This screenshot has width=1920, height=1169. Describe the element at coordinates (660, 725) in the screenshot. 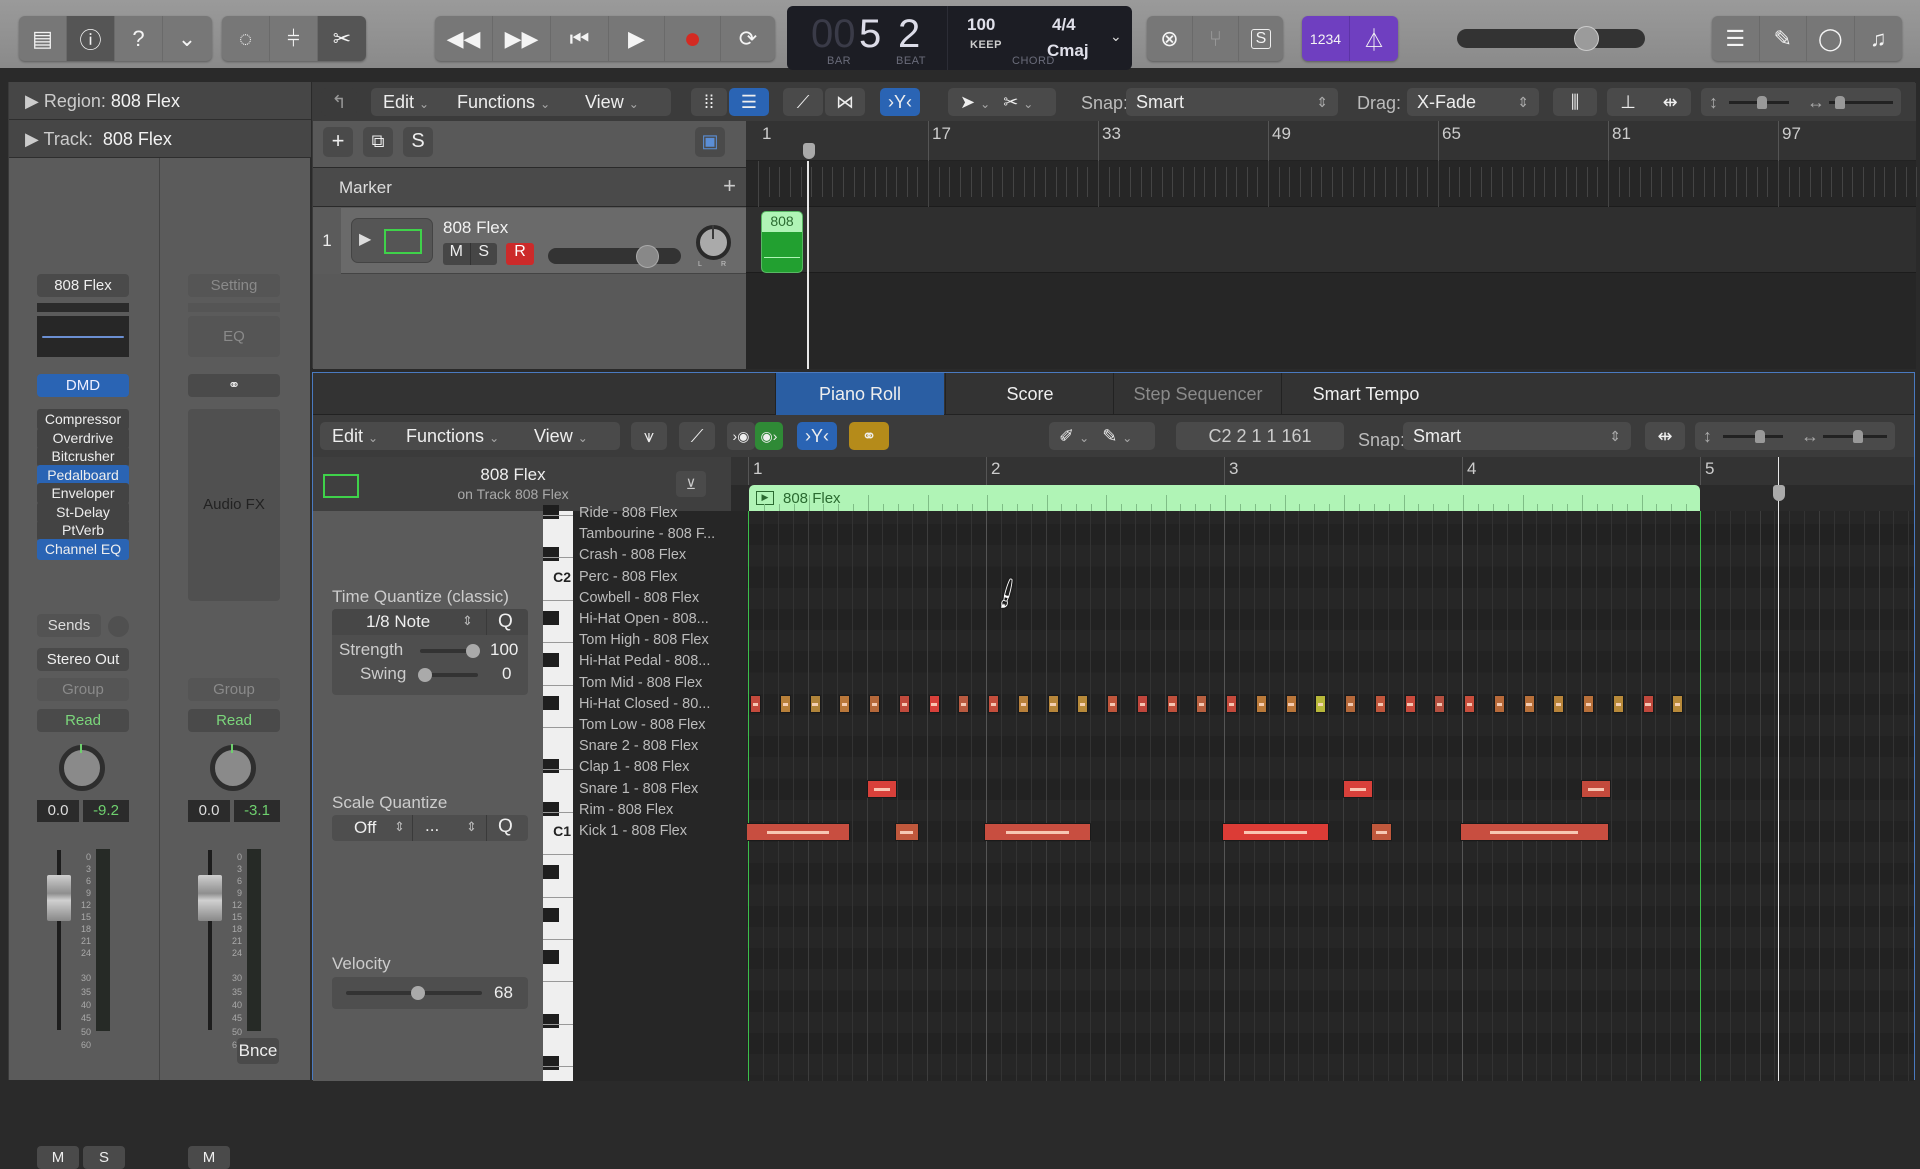

I see `drum-name-row: Tom Low - 808 Flex` at that location.